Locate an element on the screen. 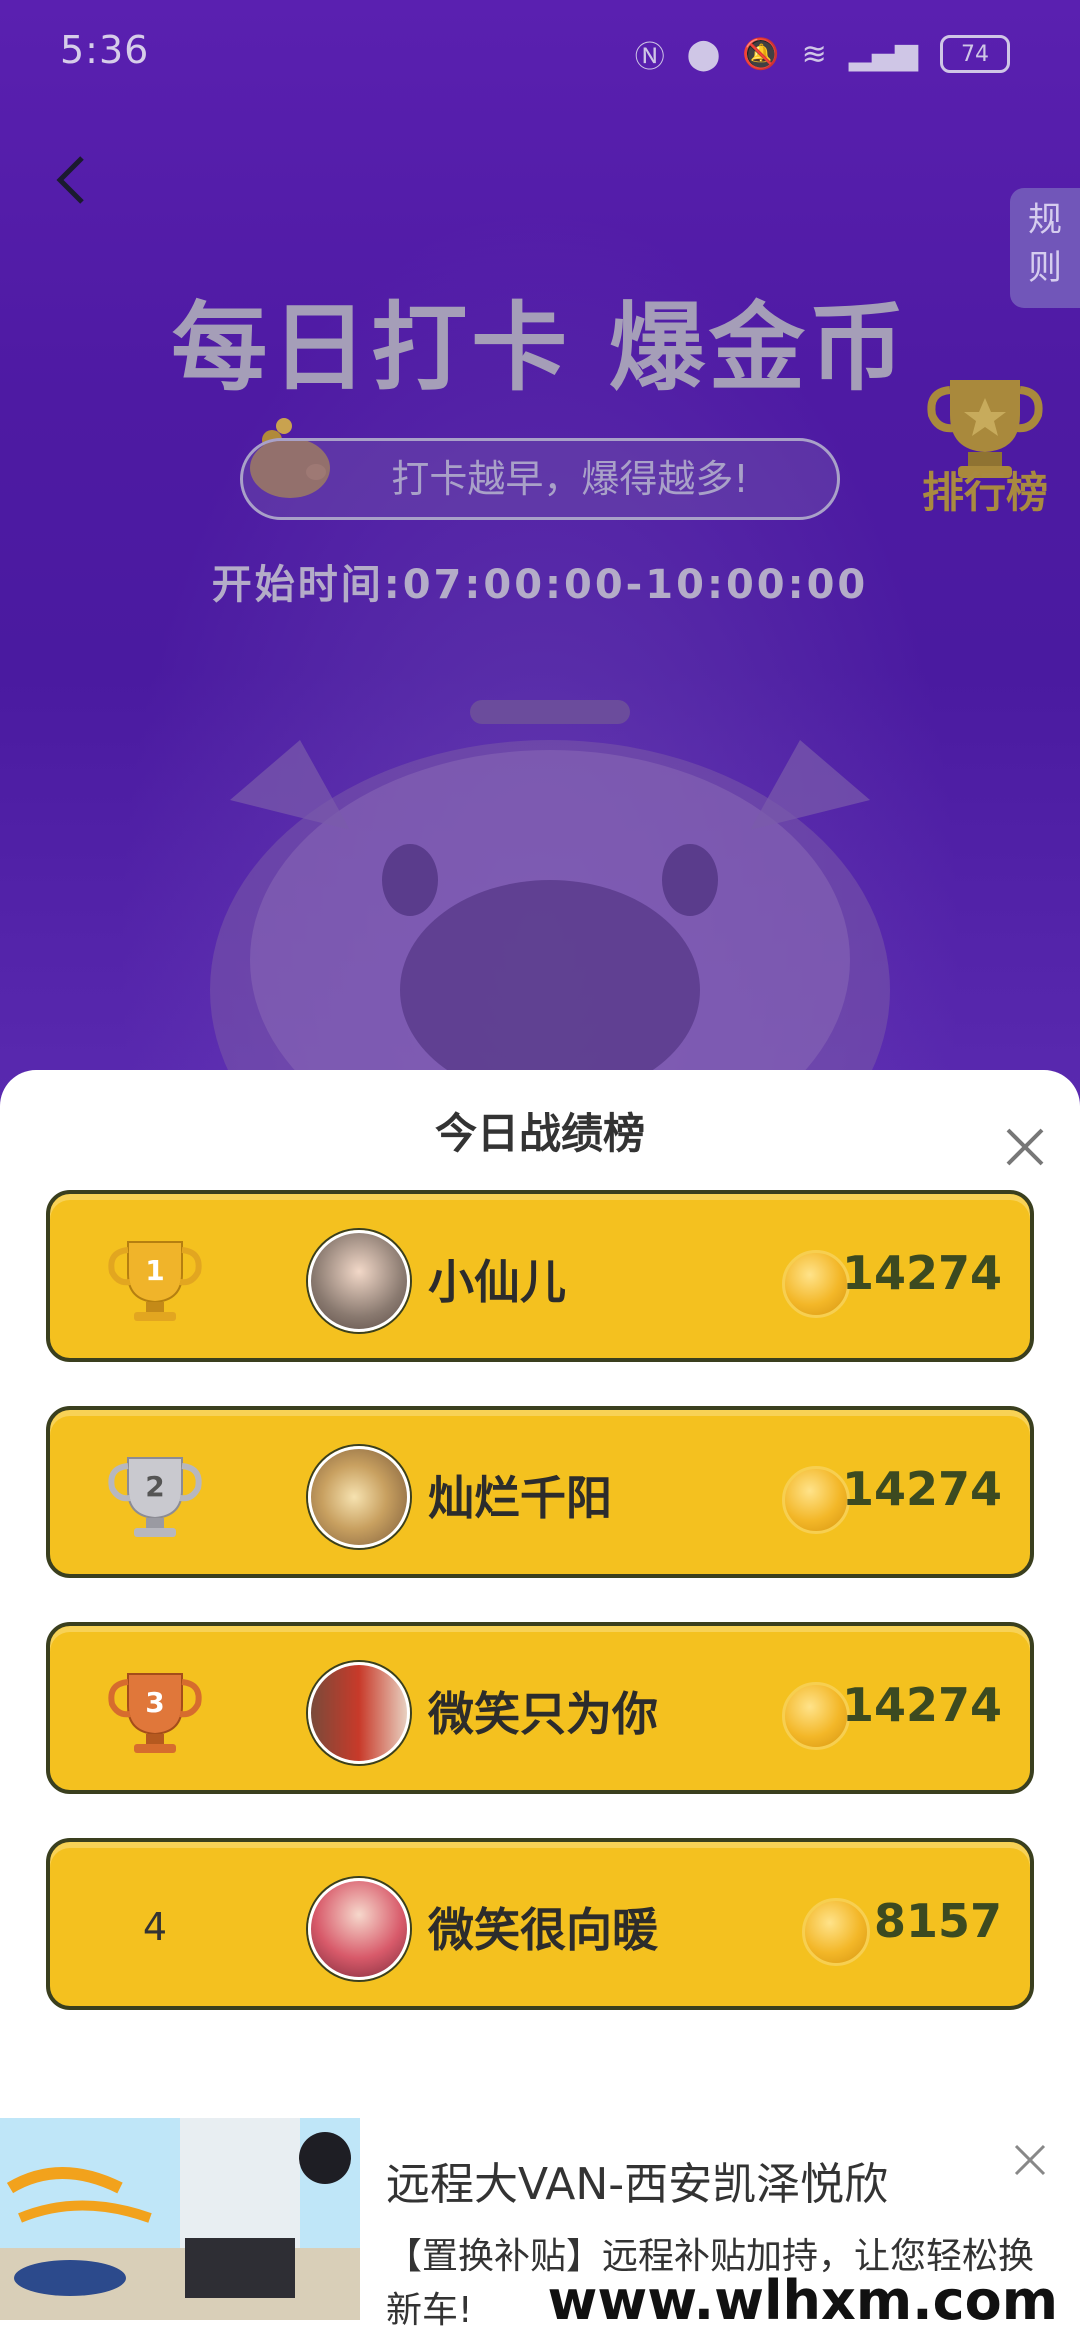  sheet-title: 今日战绩榜 is located at coordinates (539, 1133).